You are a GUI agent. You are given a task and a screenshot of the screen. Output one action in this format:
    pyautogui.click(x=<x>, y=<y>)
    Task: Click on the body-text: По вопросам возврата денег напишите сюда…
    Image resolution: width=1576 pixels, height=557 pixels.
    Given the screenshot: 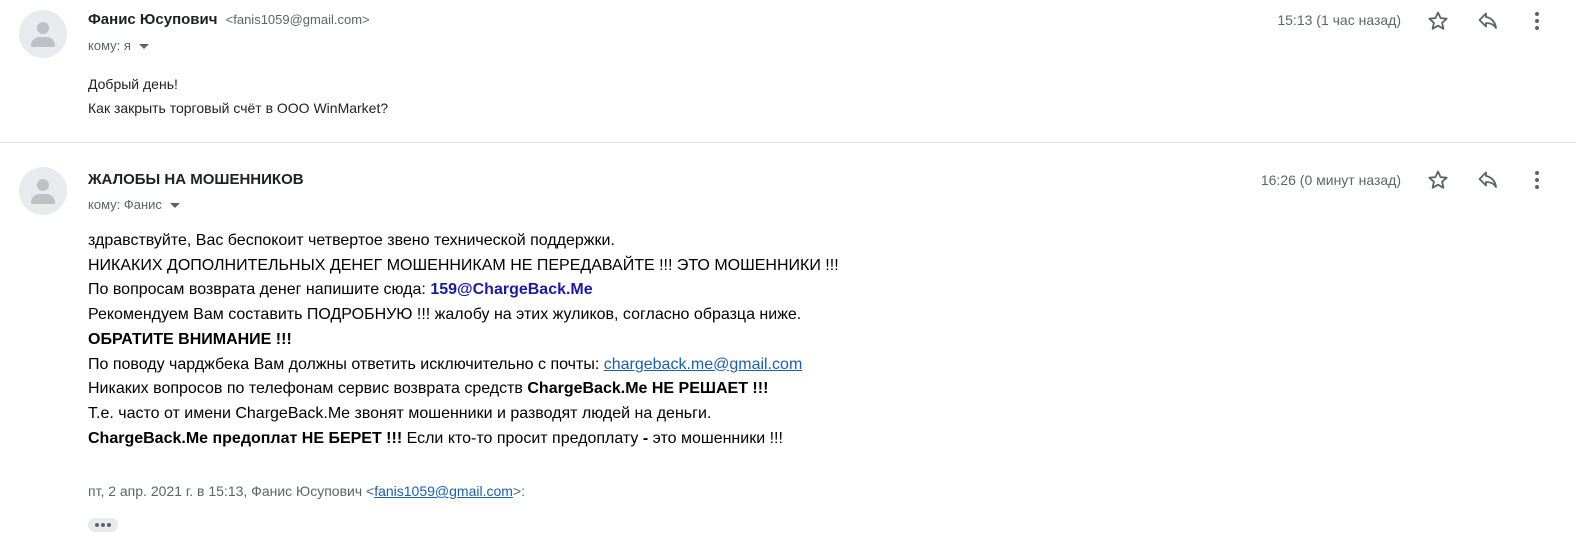 What is the action you would take?
    pyautogui.click(x=259, y=290)
    